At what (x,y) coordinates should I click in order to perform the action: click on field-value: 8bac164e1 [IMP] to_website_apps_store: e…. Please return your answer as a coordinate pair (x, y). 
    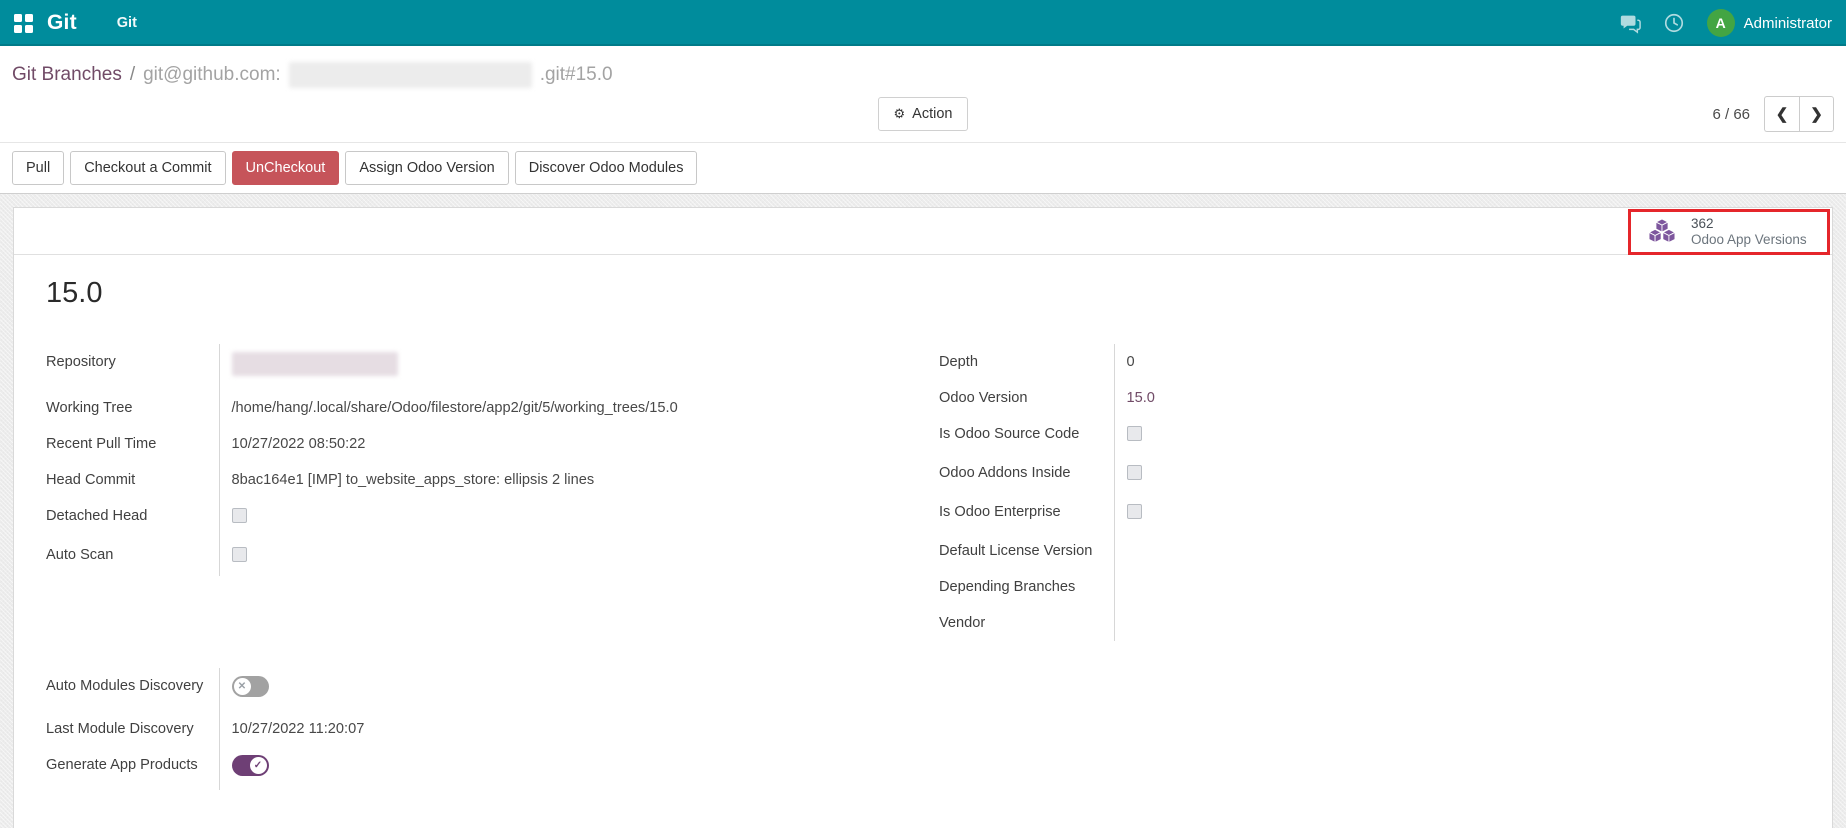
    Looking at the image, I should click on (413, 480).